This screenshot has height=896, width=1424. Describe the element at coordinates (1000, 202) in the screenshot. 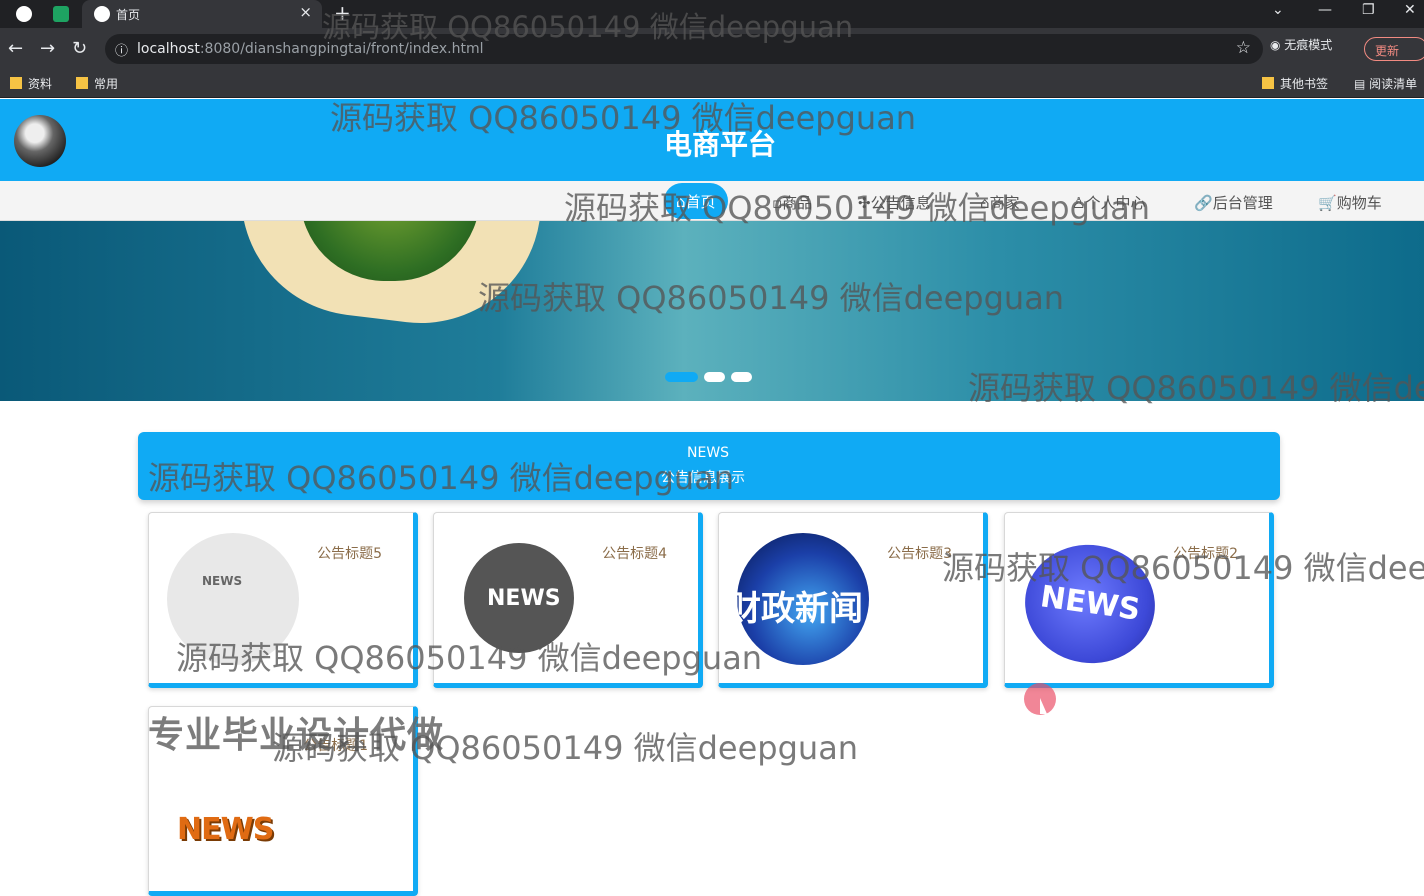

I see `nav-merchants: ⌂商家` at that location.